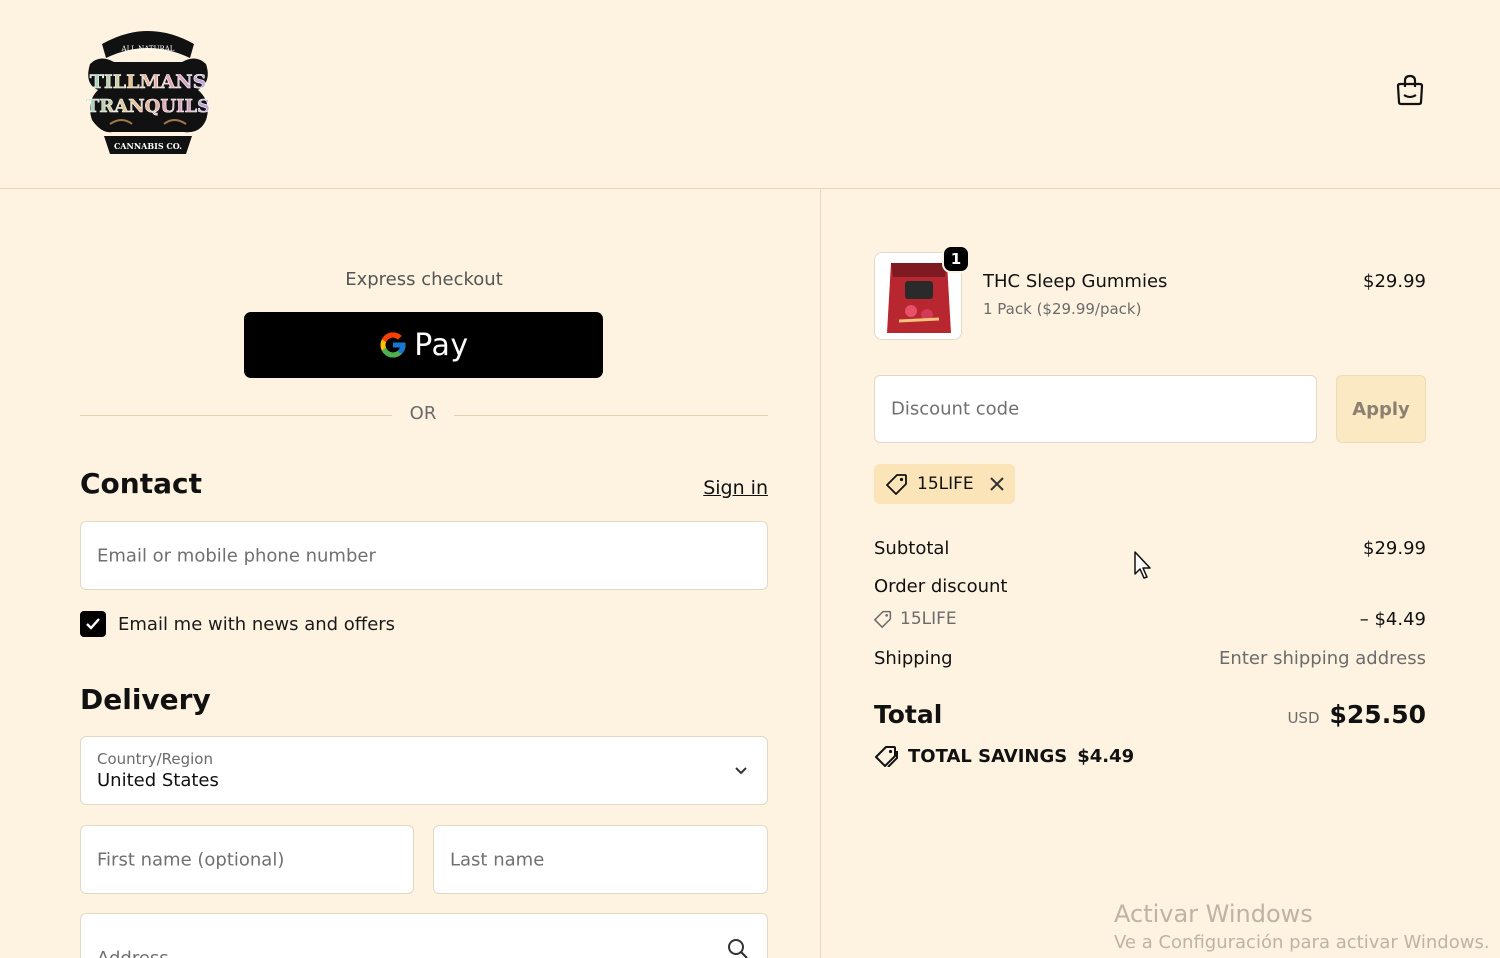  Describe the element at coordinates (941, 586) in the screenshot. I see `order-discount-label: Order discount` at that location.